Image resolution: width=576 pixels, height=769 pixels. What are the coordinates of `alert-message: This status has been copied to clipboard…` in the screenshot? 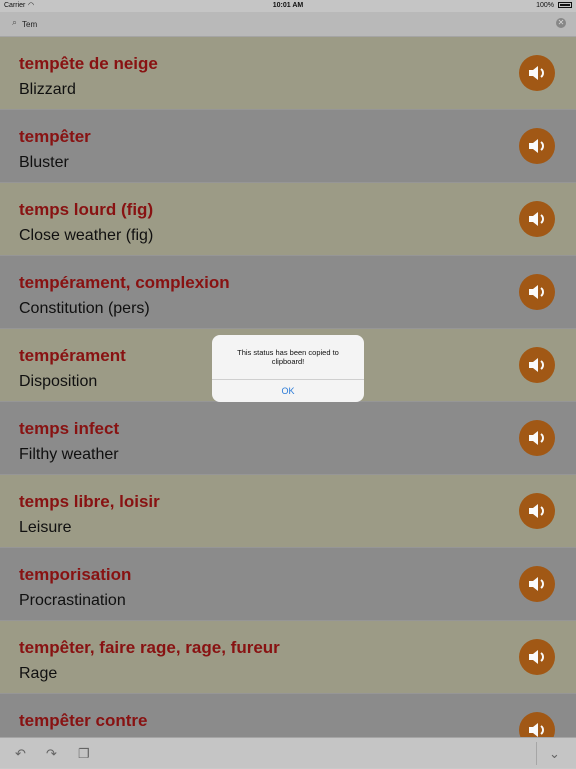 It's located at (288, 357).